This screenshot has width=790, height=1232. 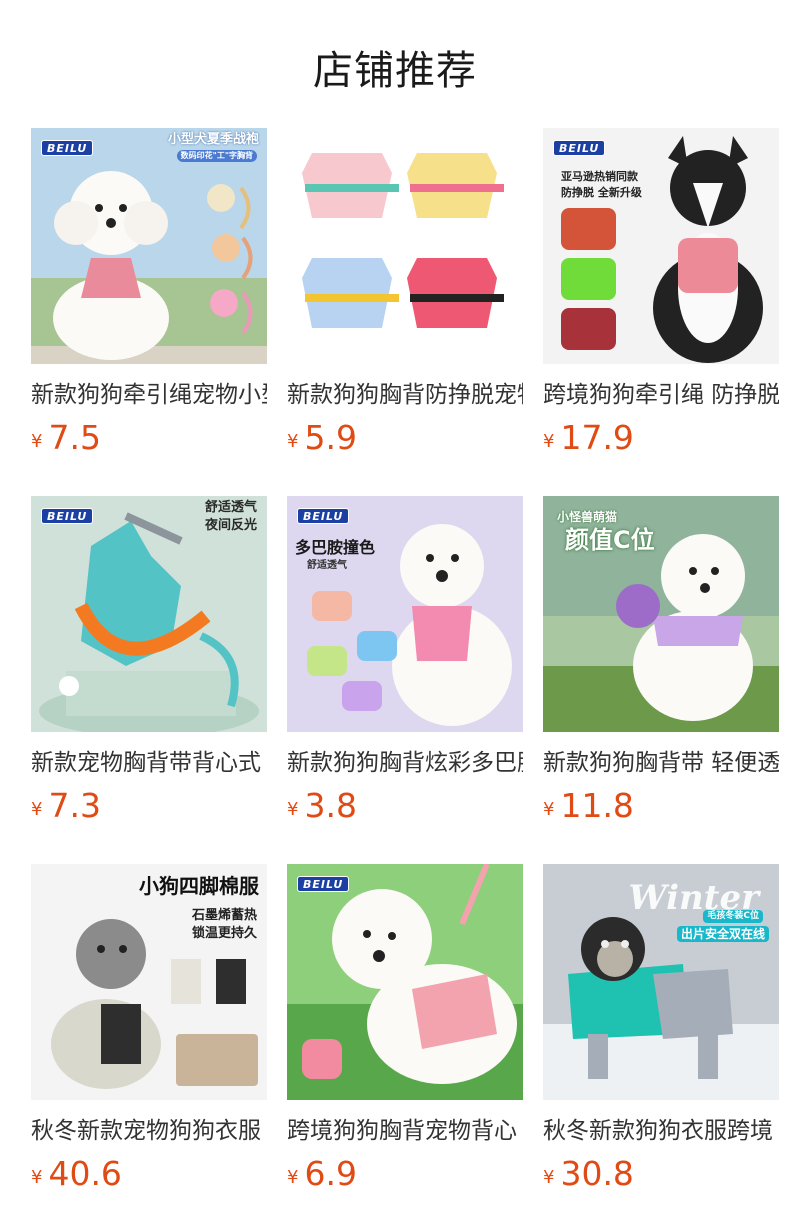 I want to click on image-caption: 多巴胺撞色, so click(x=335, y=547).